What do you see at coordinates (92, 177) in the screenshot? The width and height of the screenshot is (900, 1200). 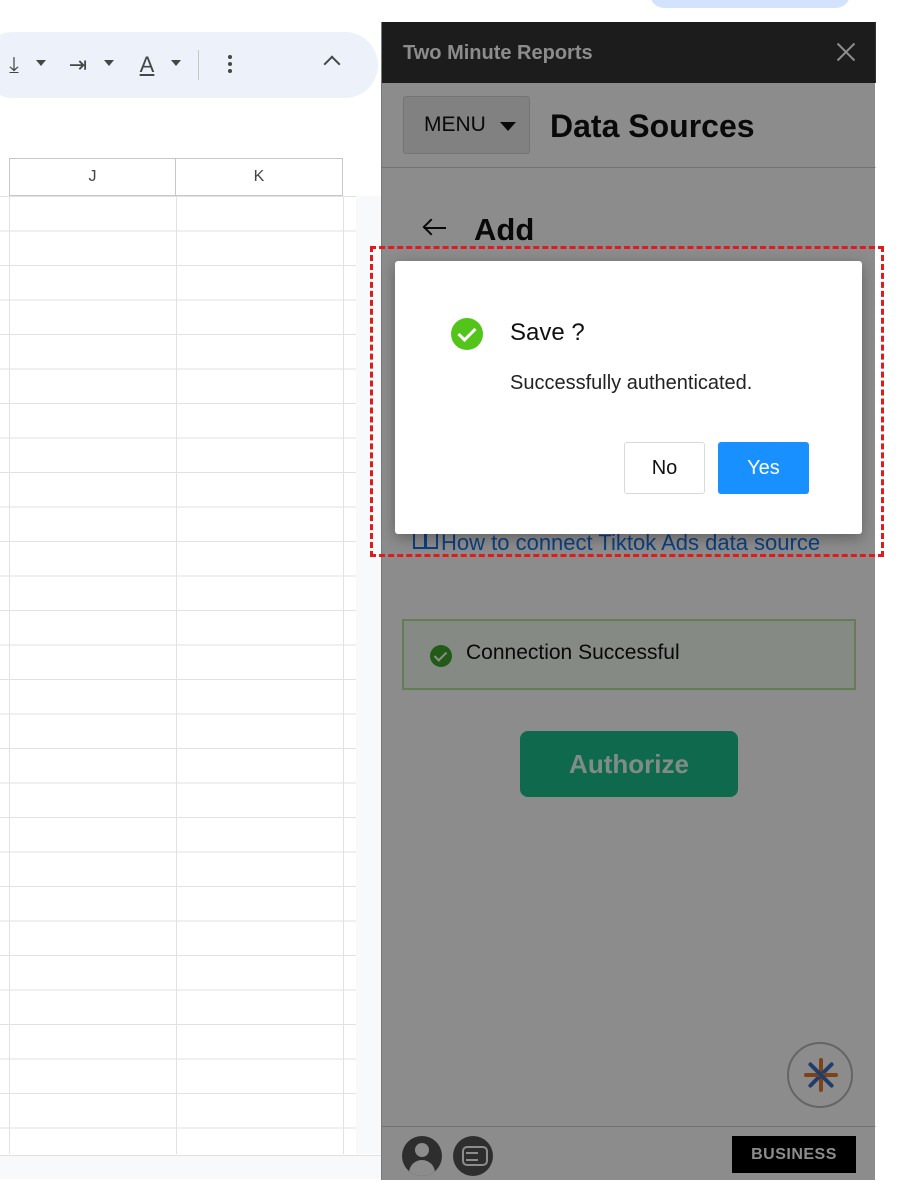 I see `column-header-j: J` at bounding box center [92, 177].